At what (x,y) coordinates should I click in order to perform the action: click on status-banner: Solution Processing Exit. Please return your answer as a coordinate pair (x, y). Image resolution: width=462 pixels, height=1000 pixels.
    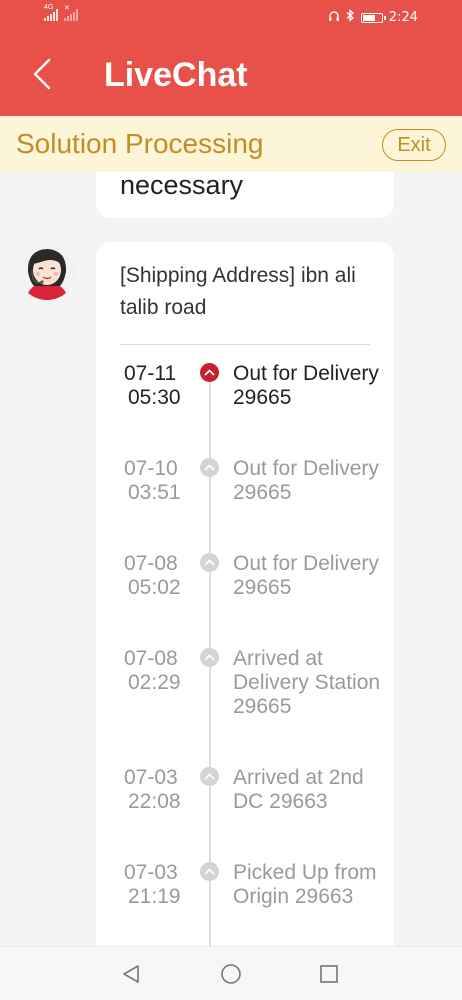
    Looking at the image, I should click on (231, 144).